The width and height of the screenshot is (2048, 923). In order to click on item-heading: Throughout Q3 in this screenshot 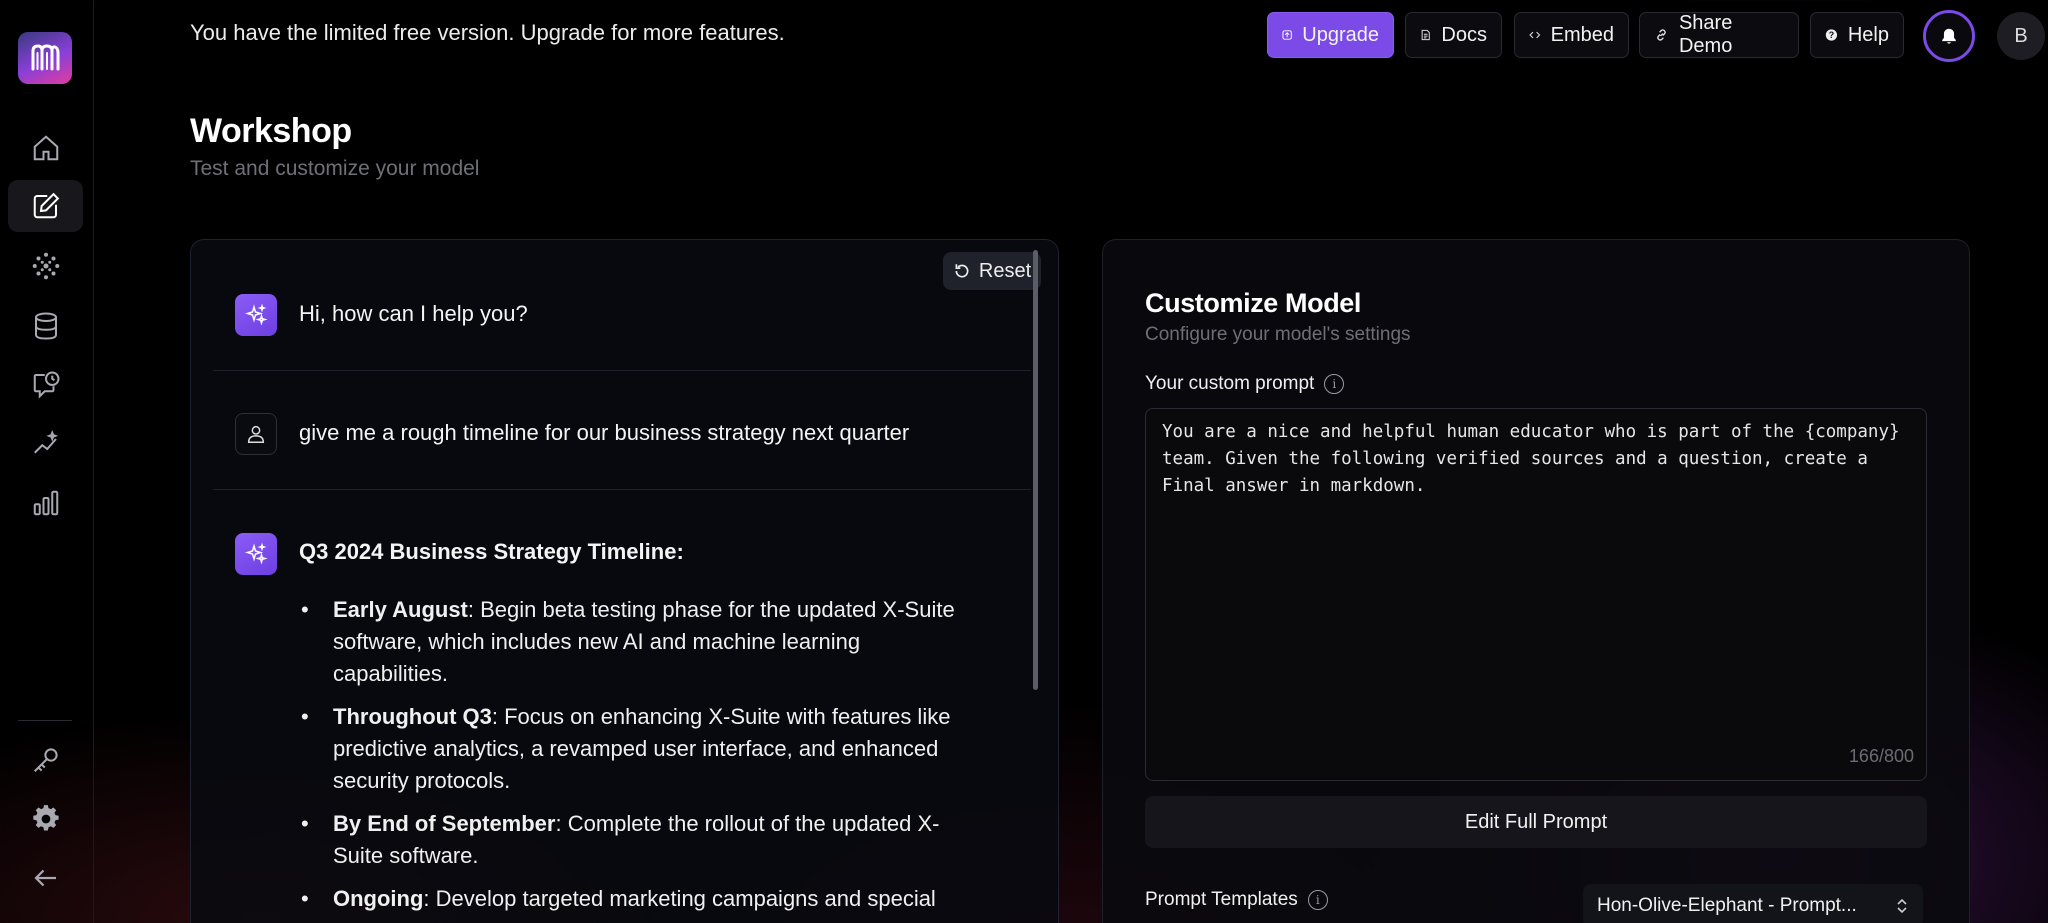, I will do `click(412, 716)`.